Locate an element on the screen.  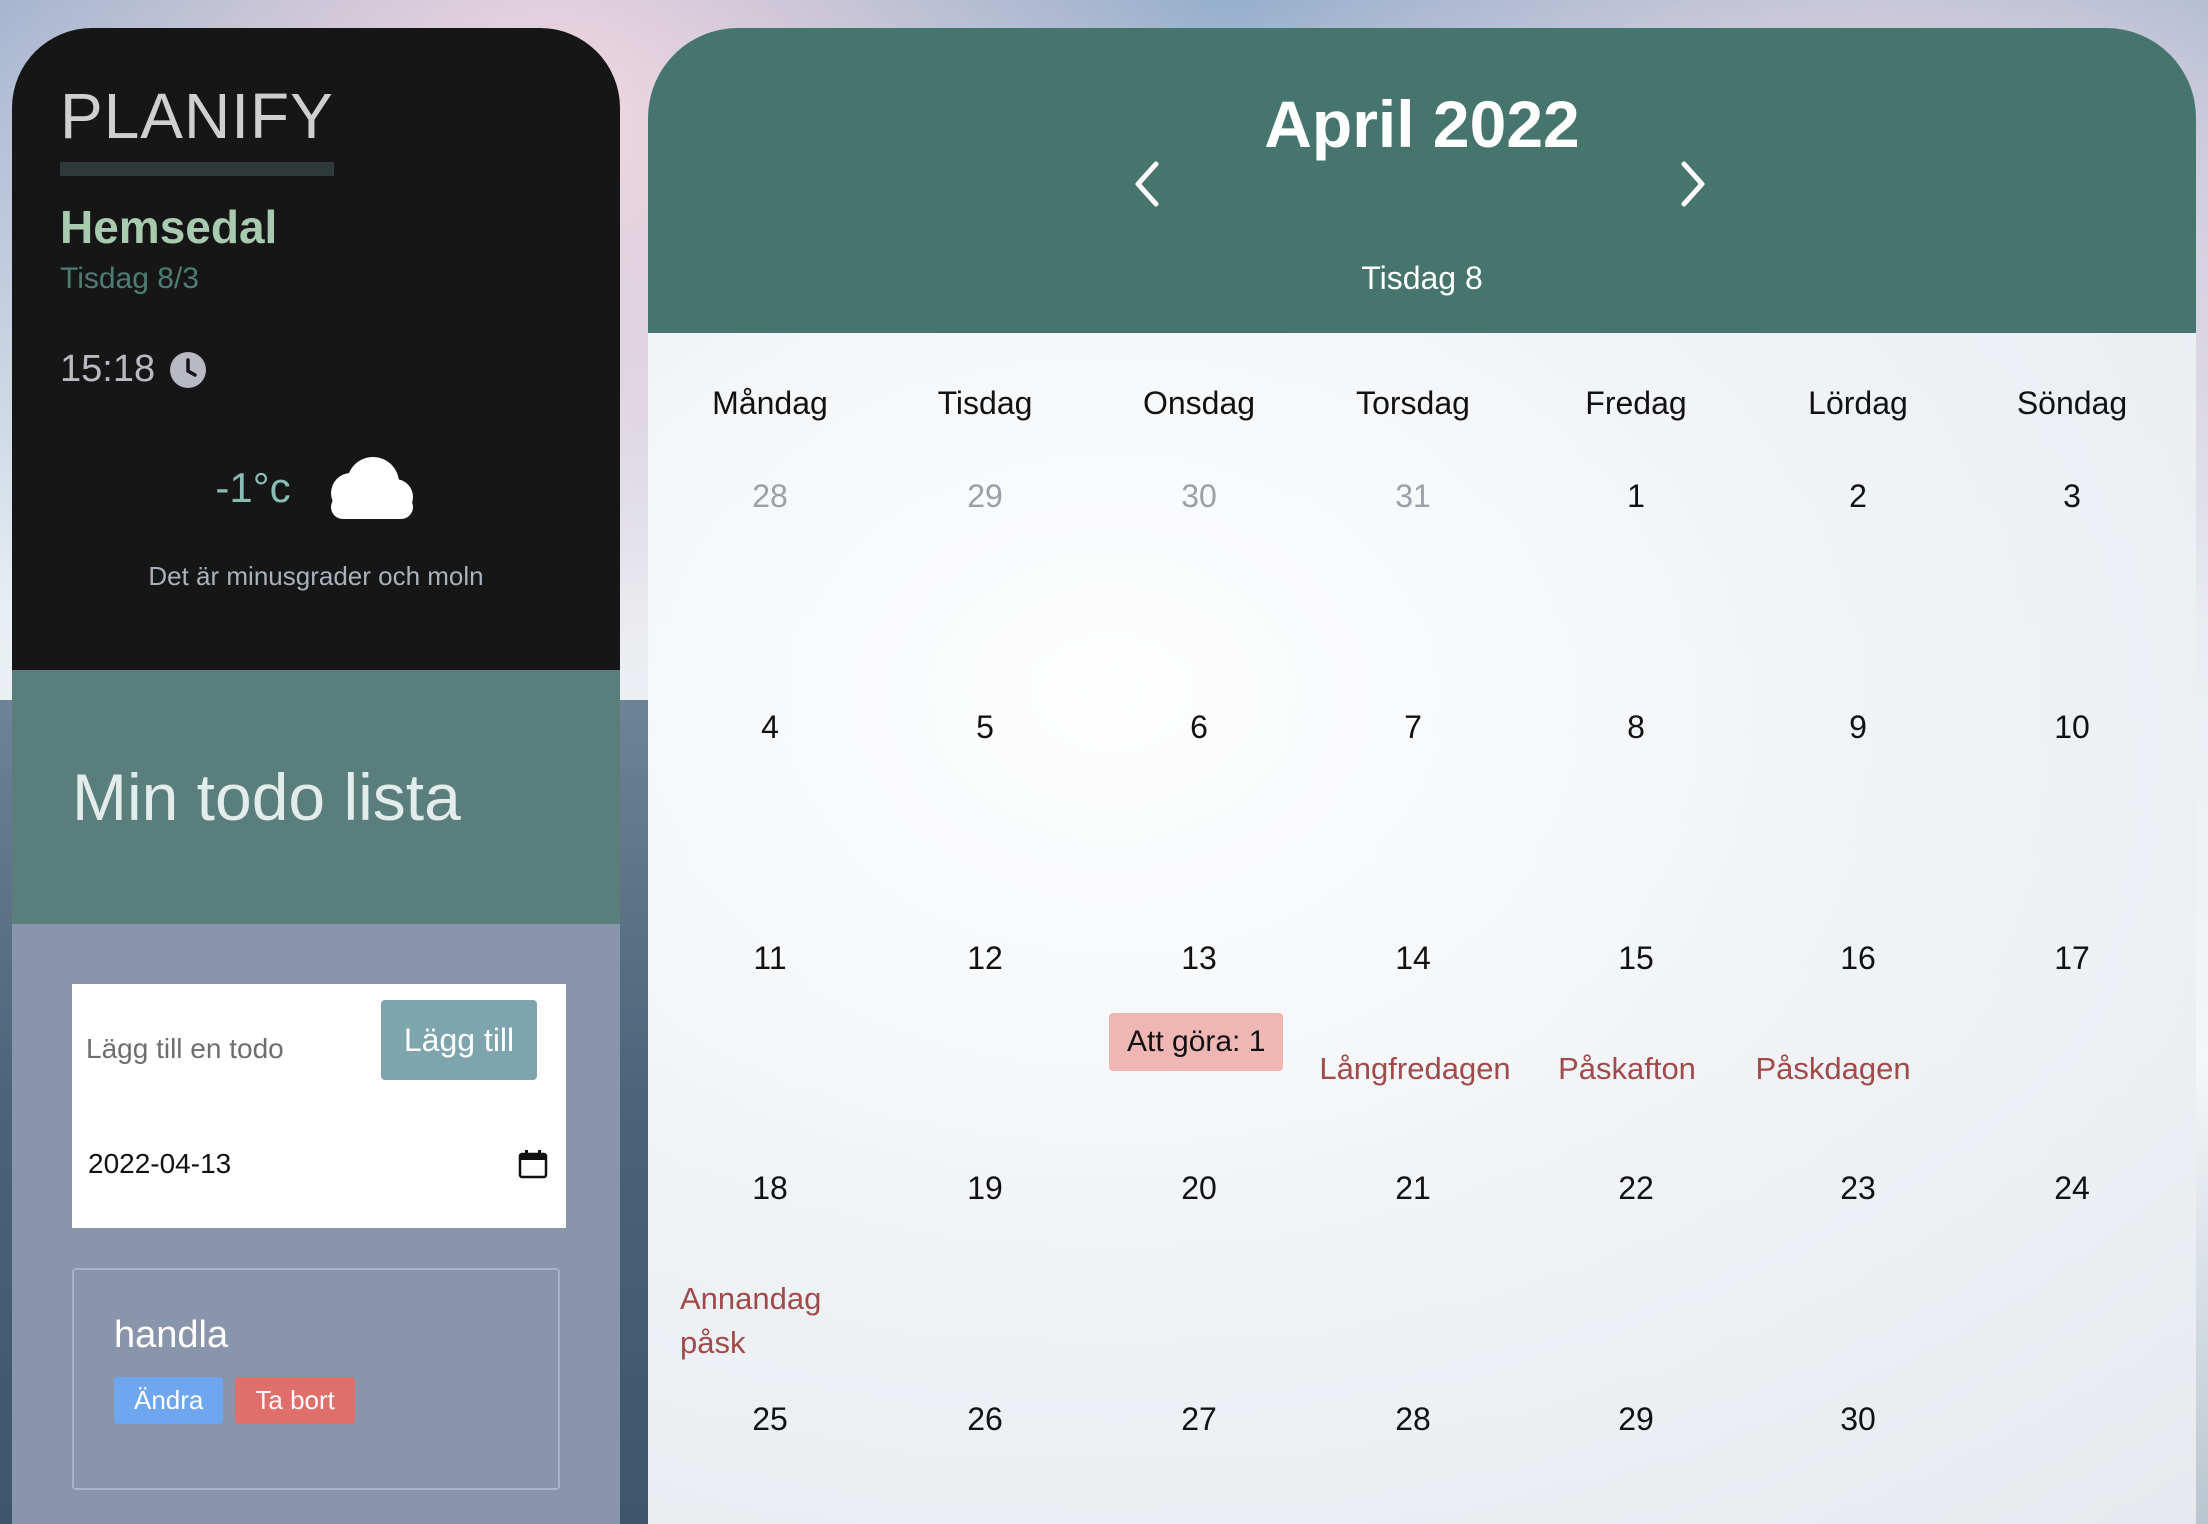
calendar-day: 22 is located at coordinates (1636, 1188).